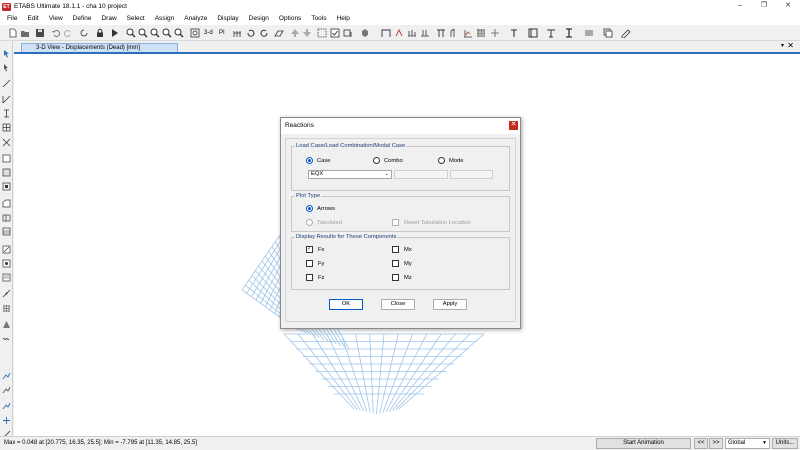 This screenshot has width=800, height=450. What do you see at coordinates (388, 160) in the screenshot?
I see `combo-radio: Combo` at bounding box center [388, 160].